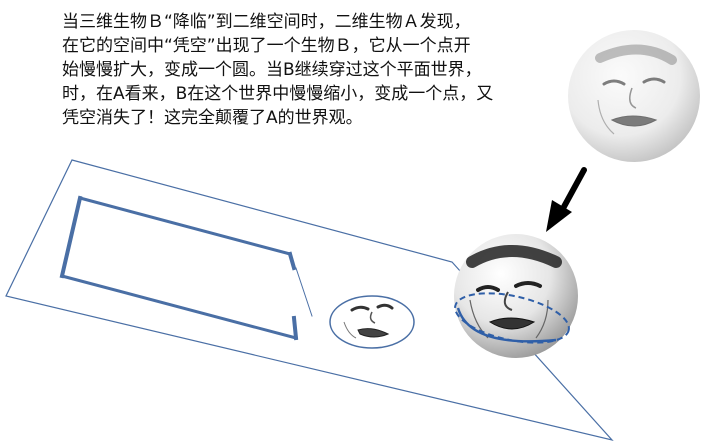 This screenshot has height=444, width=720. I want to click on creature-a-left-edge, so click(71, 237).